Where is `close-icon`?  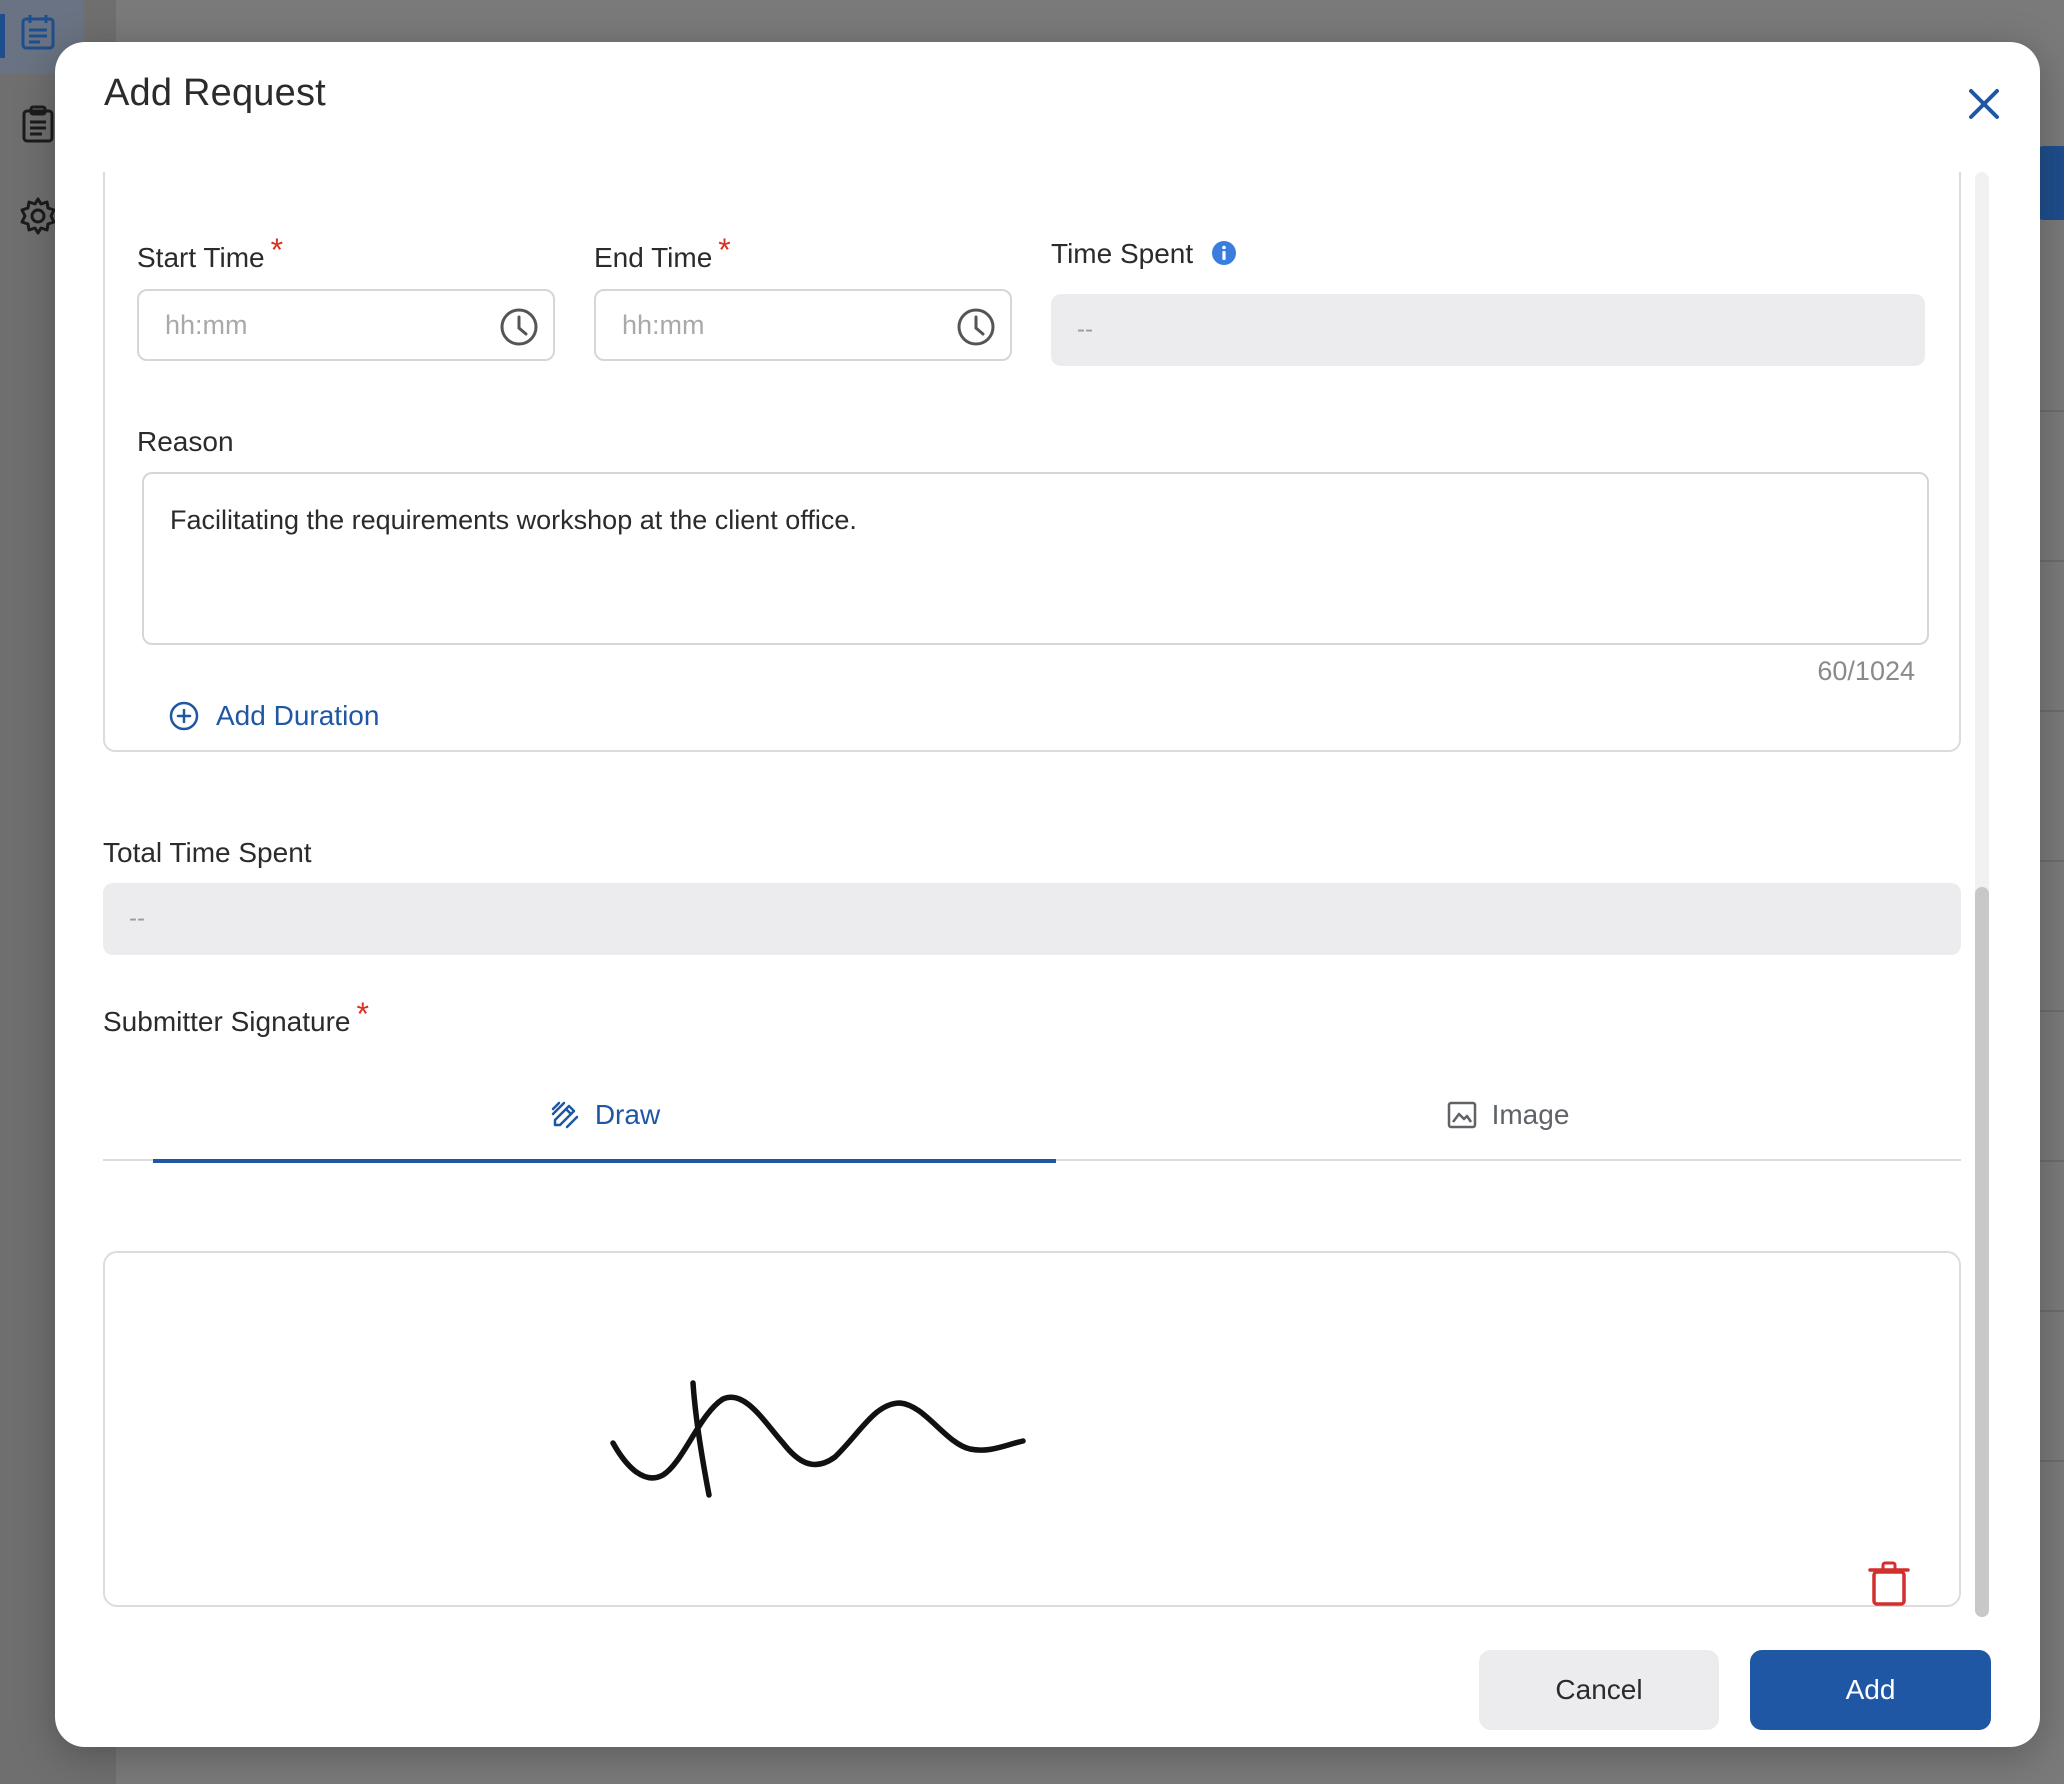
close-icon is located at coordinates (1984, 104).